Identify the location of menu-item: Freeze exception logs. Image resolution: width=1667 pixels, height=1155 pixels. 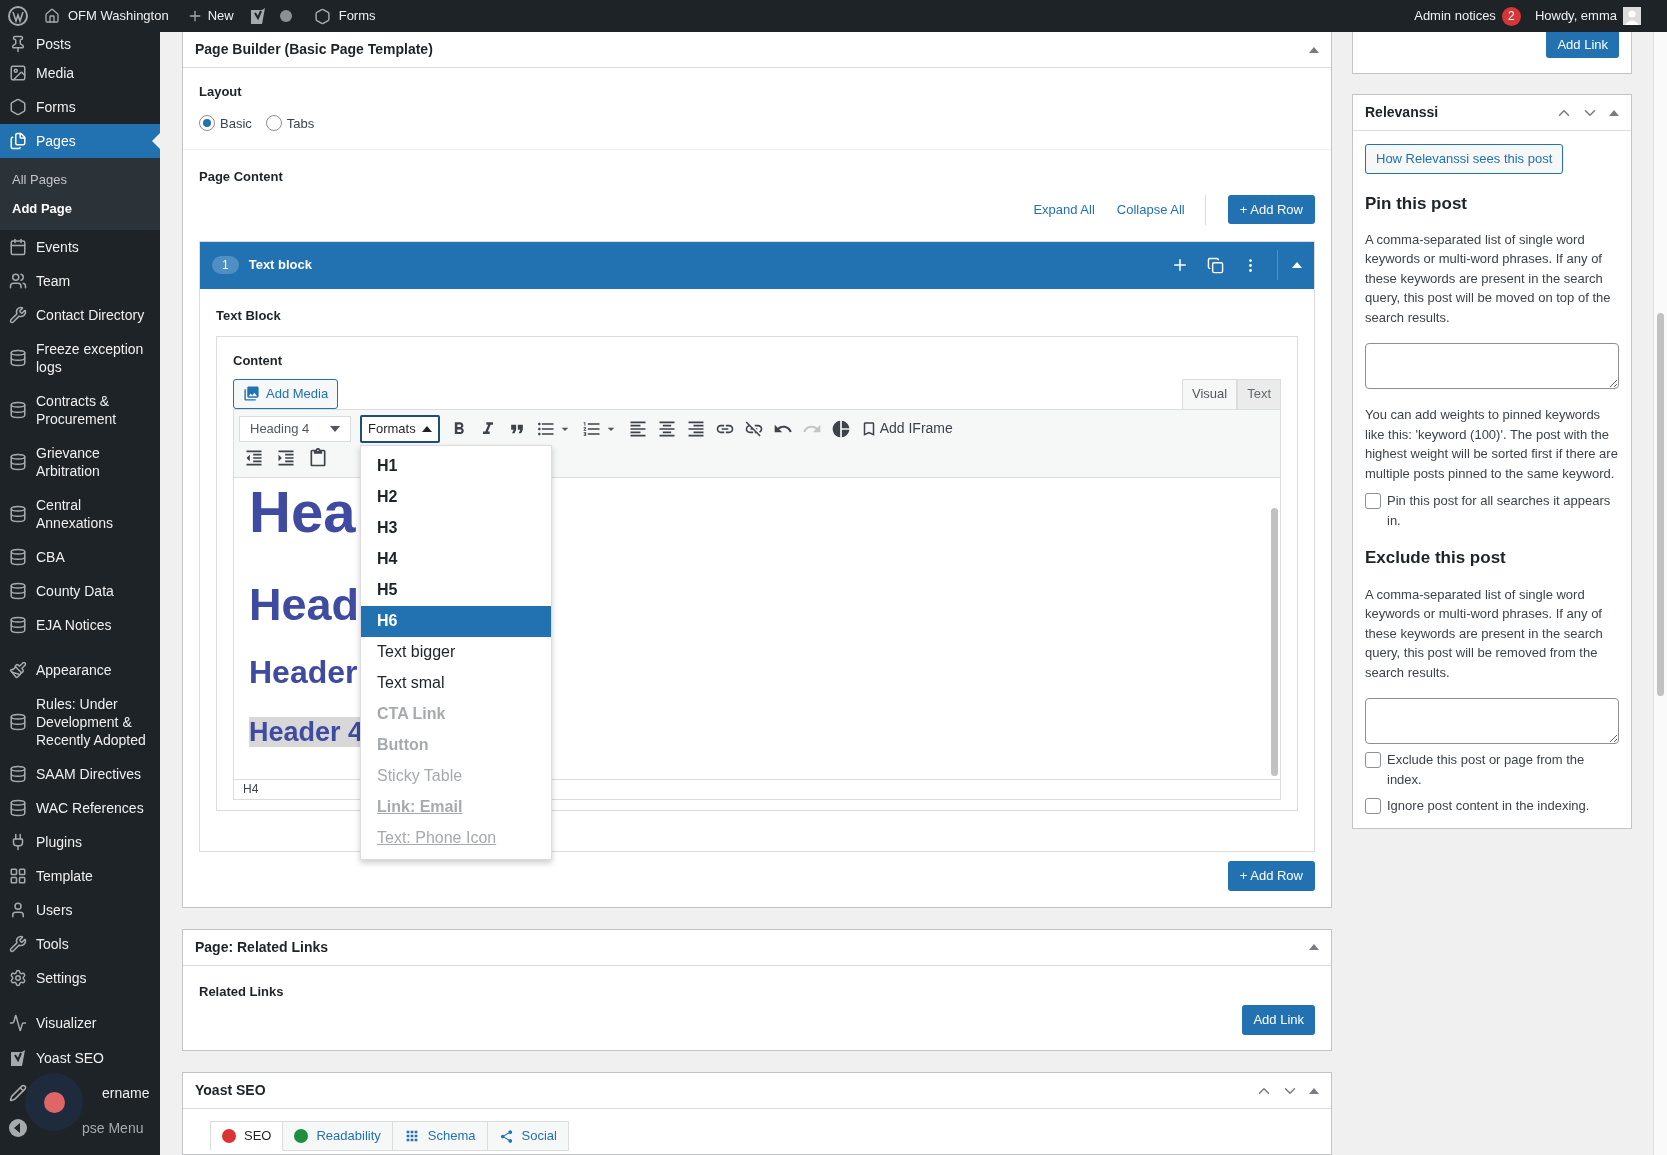
(98, 358).